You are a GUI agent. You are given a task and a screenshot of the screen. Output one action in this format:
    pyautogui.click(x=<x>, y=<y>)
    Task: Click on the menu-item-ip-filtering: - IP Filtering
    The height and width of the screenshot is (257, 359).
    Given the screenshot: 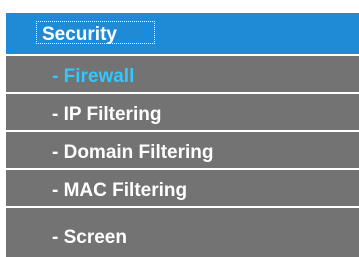 What is the action you would take?
    pyautogui.click(x=182, y=112)
    